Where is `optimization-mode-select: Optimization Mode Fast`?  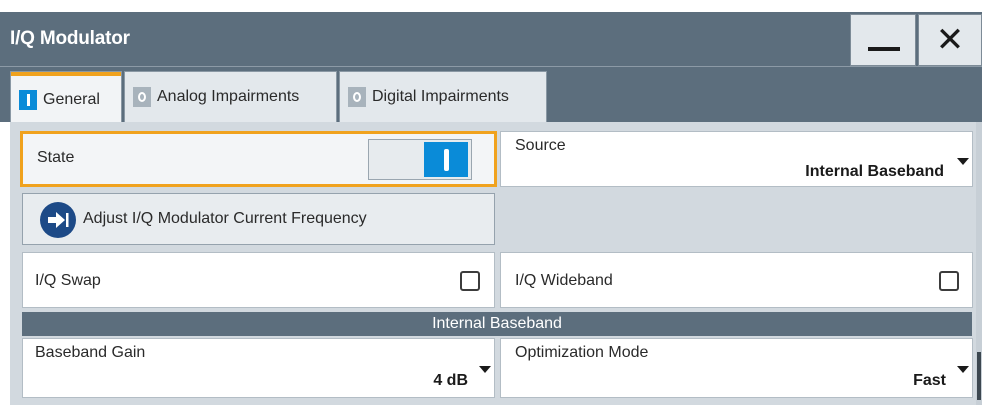
optimization-mode-select: Optimization Mode Fast is located at coordinates (736, 368).